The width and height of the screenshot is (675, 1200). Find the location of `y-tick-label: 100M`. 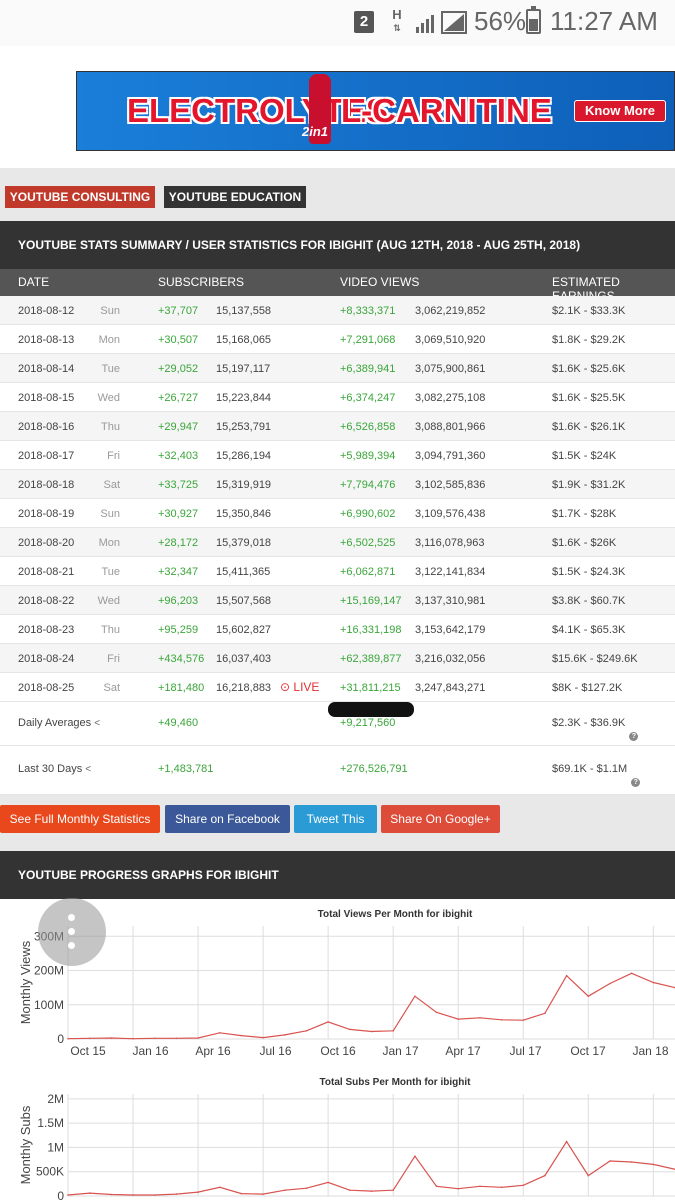

y-tick-label: 100M is located at coordinates (49, 1005).